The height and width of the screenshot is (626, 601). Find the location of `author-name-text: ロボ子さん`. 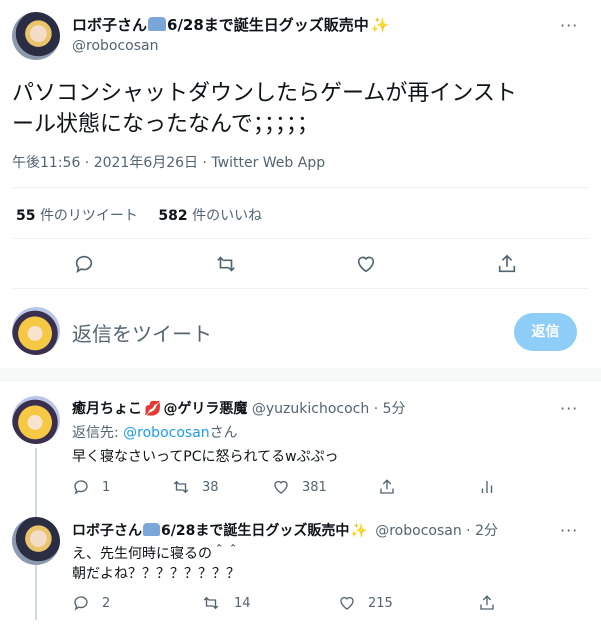

author-name-text: ロボ子さん is located at coordinates (110, 25).